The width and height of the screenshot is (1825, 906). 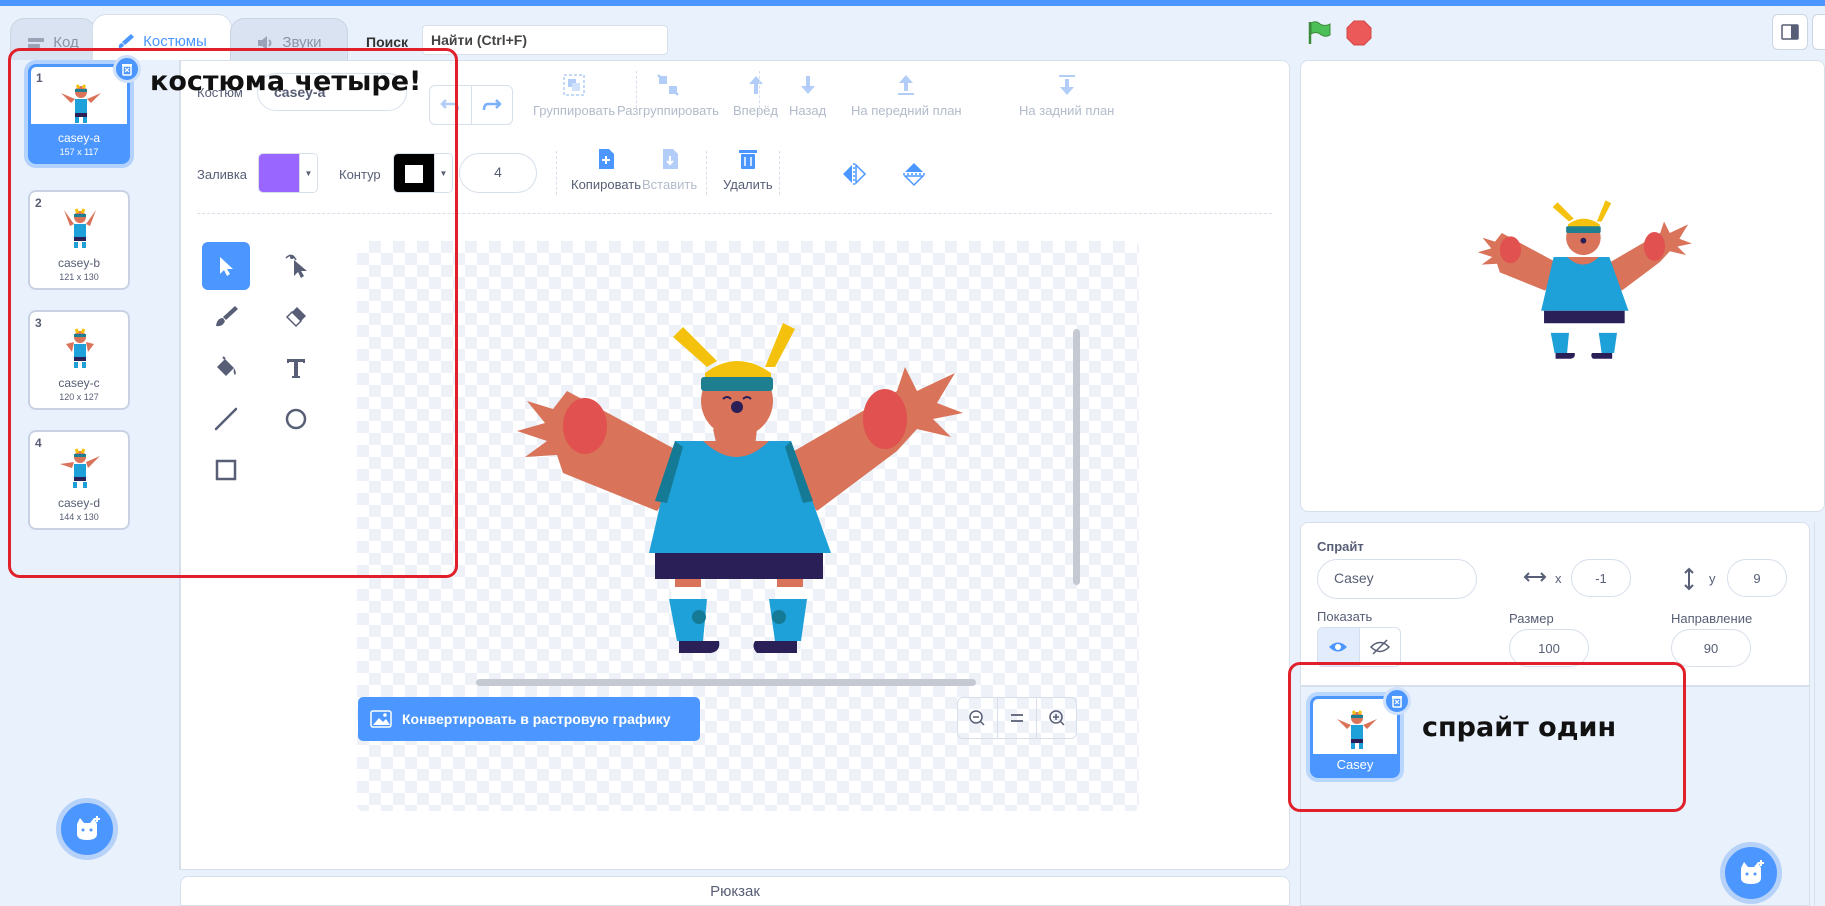 I want to click on paste-label: Вставить, so click(x=670, y=184).